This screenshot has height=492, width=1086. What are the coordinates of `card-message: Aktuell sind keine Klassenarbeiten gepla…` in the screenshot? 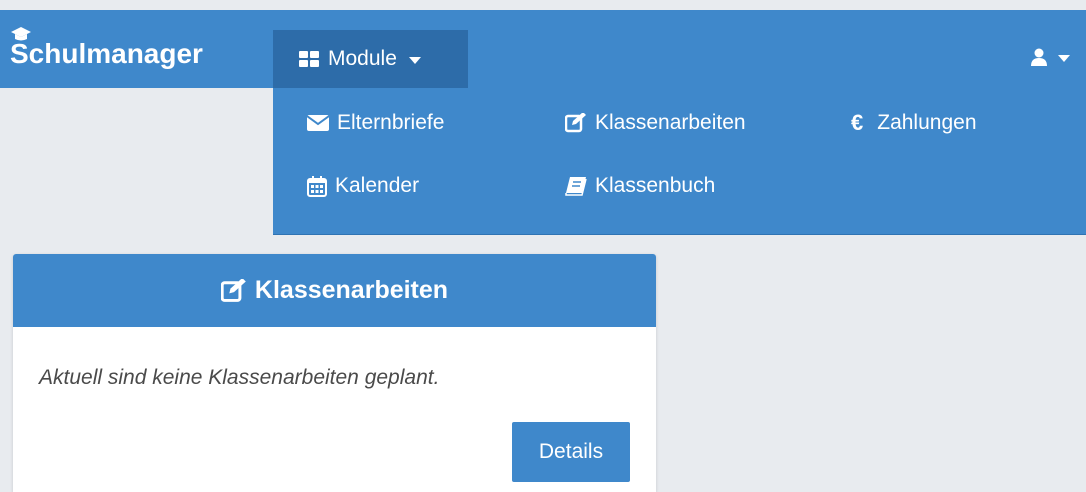 It's located at (239, 377).